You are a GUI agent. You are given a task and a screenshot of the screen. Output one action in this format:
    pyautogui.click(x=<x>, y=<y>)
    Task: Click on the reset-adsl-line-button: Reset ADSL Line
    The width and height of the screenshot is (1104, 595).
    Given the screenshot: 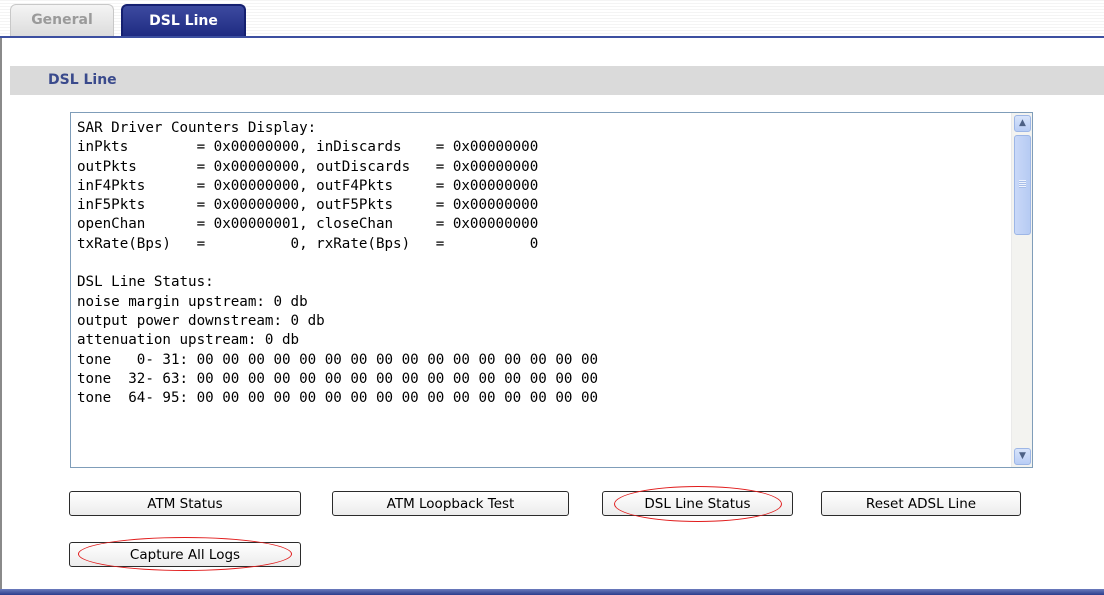 What is the action you would take?
    pyautogui.click(x=921, y=503)
    